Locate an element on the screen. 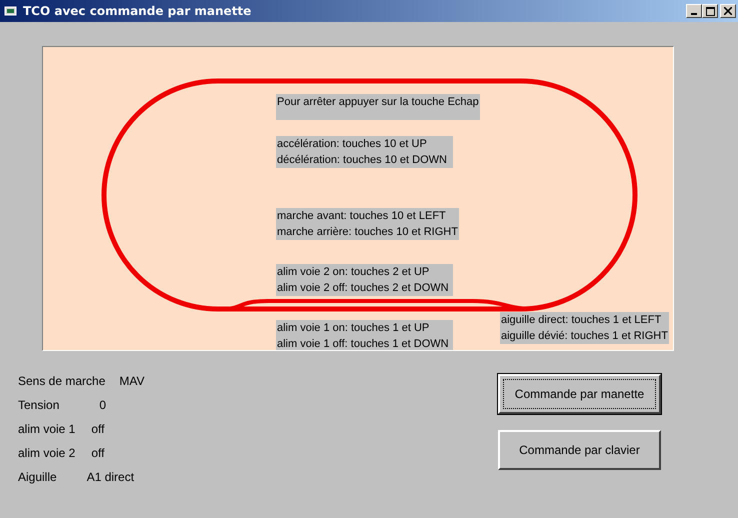 The height and width of the screenshot is (518, 738). command-button: Commande par clavier is located at coordinates (579, 450).